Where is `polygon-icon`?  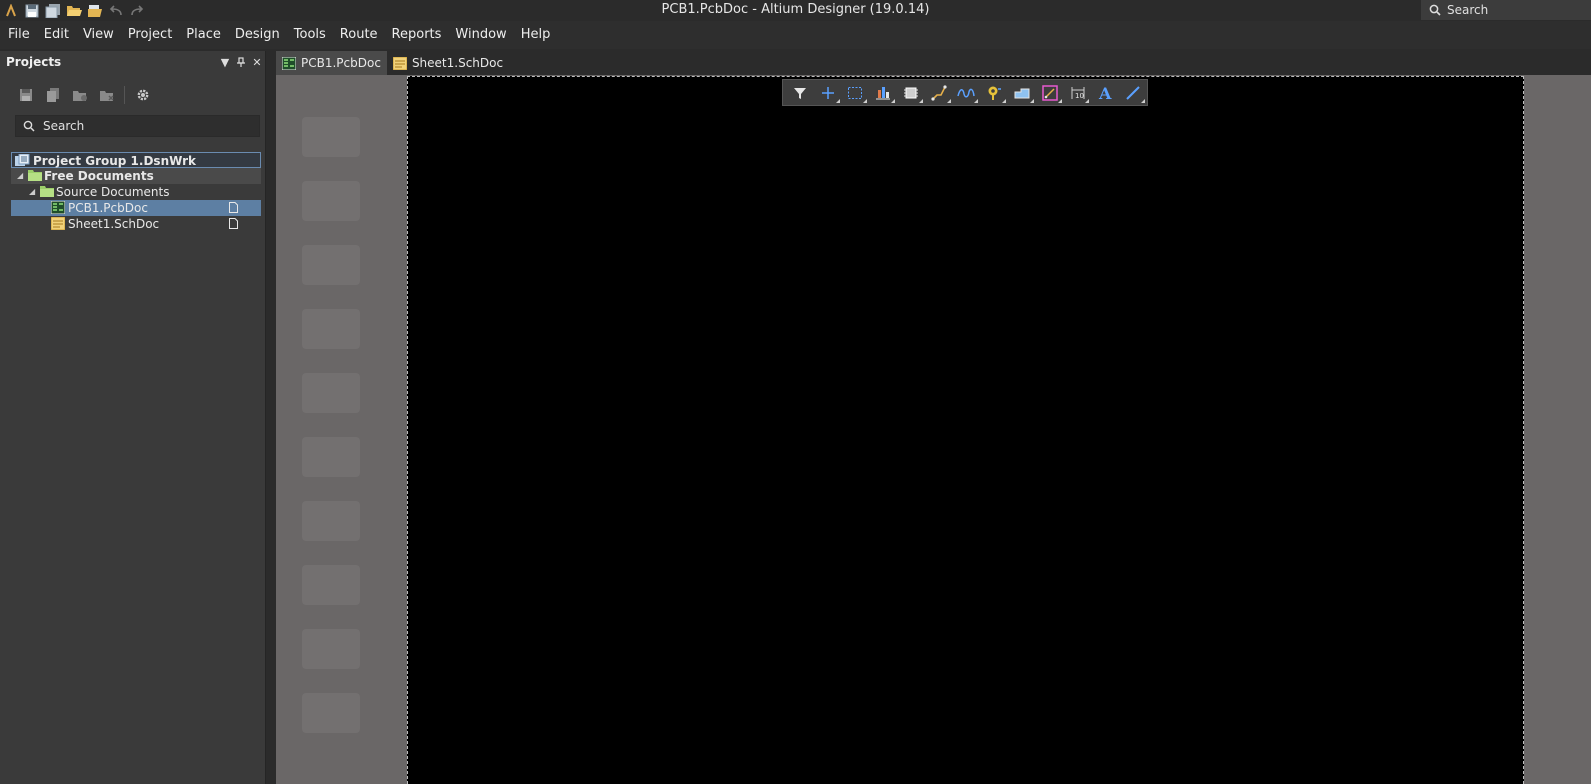 polygon-icon is located at coordinates (1022, 93).